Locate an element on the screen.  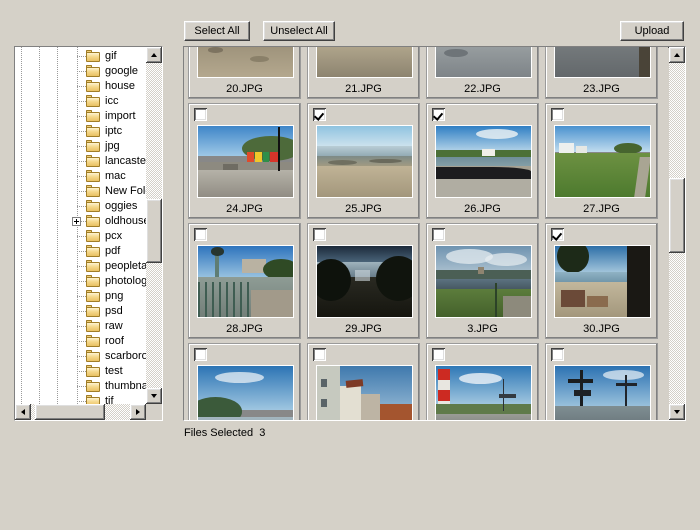
chevron-down-icon is located at coordinates (677, 412).